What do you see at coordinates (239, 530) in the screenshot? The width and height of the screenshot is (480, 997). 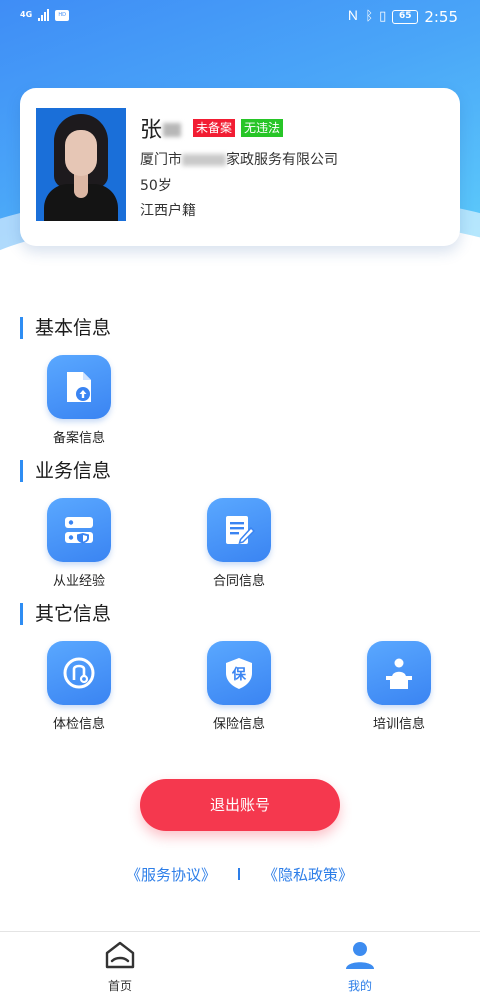 I see `contract-icon` at bounding box center [239, 530].